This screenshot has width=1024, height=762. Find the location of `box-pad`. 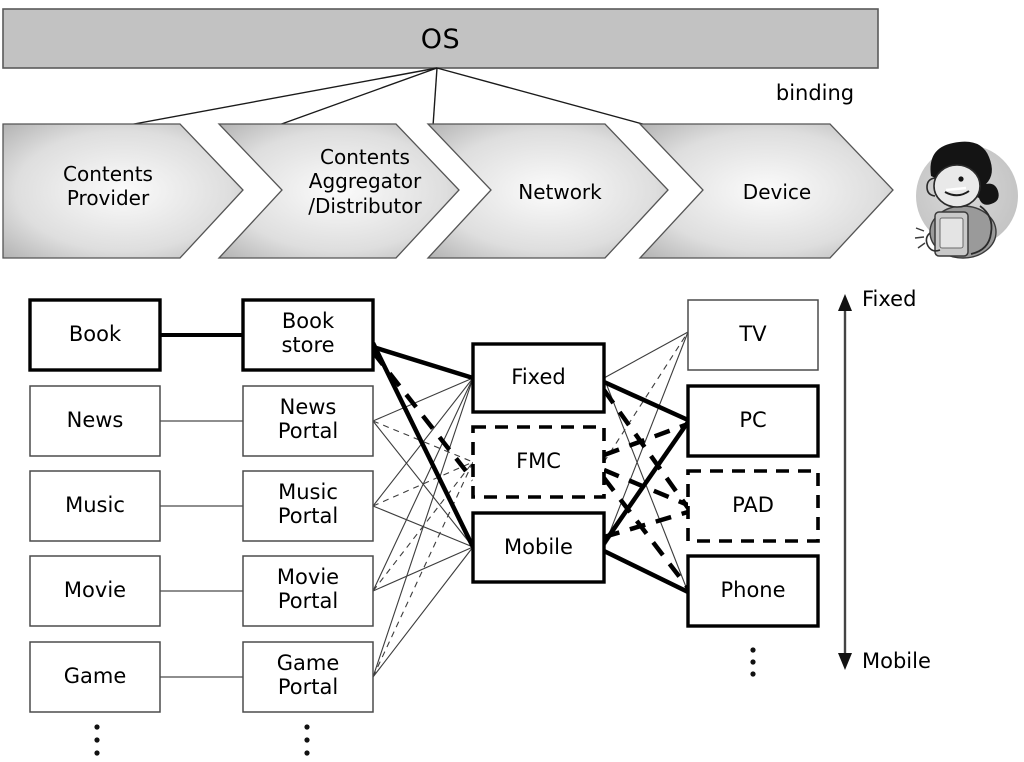

box-pad is located at coordinates (753, 506).